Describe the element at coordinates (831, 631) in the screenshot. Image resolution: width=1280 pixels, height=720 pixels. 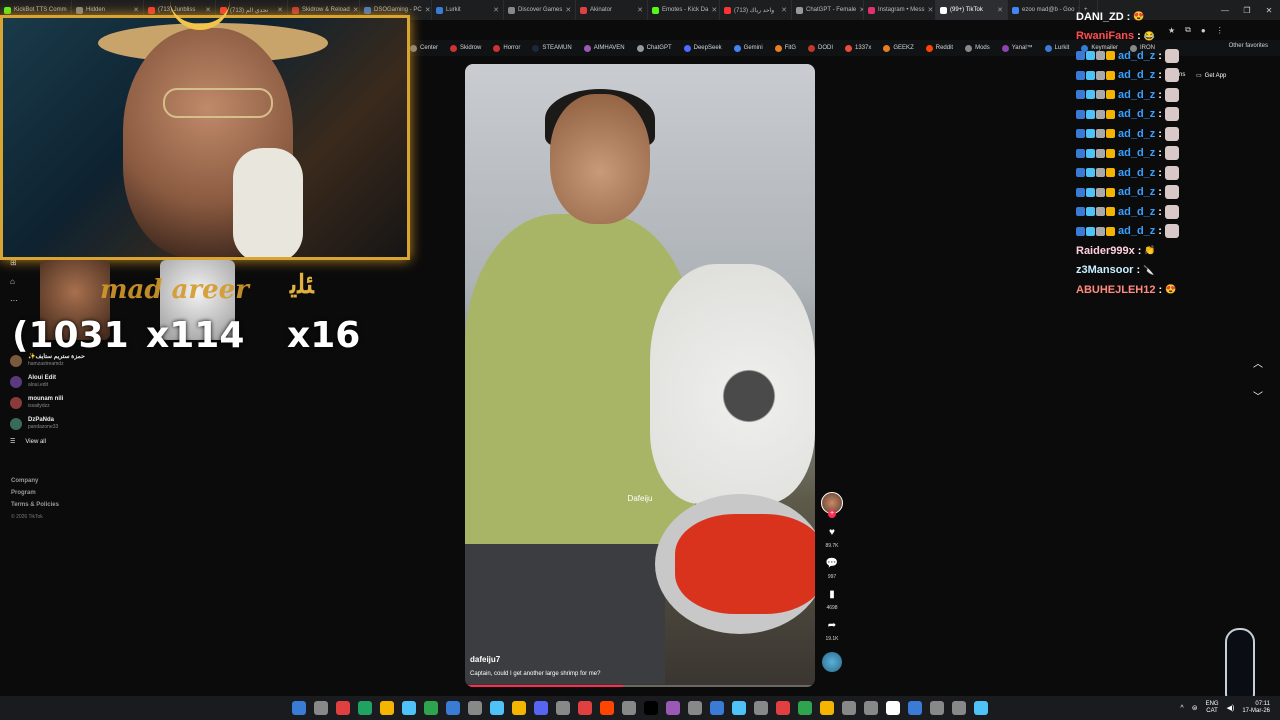
I see `share-action: ➦ 19.1K` at that location.